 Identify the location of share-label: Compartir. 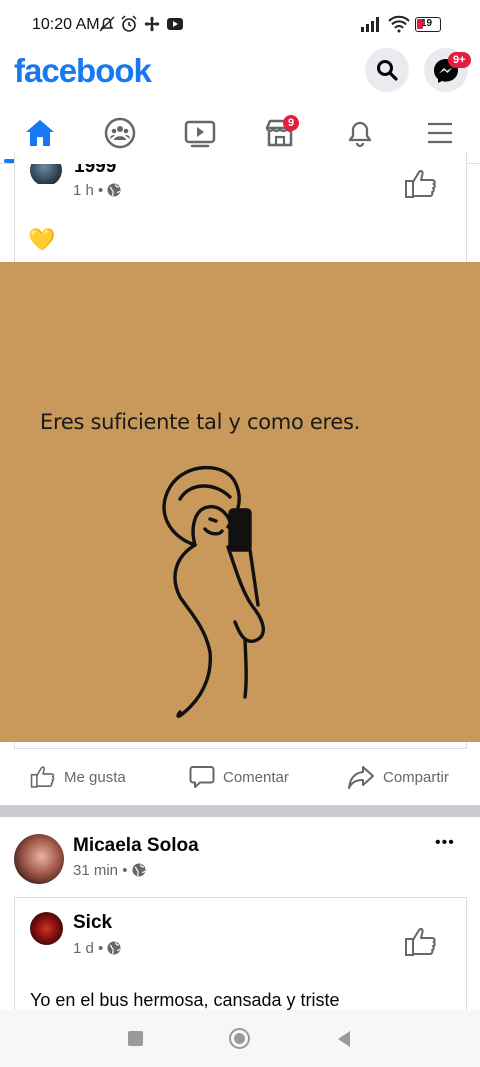
(416, 777).